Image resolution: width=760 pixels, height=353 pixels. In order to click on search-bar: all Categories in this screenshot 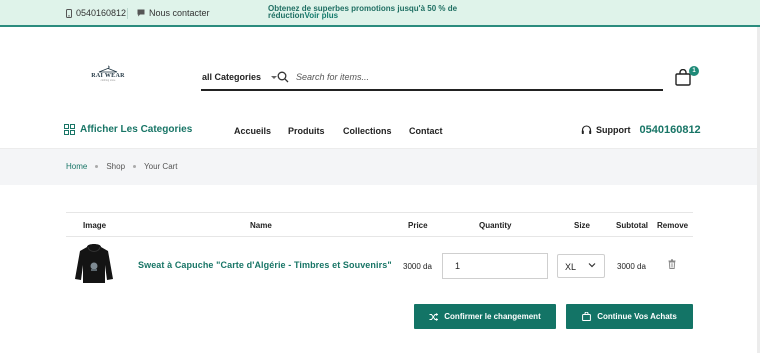, I will do `click(432, 78)`.